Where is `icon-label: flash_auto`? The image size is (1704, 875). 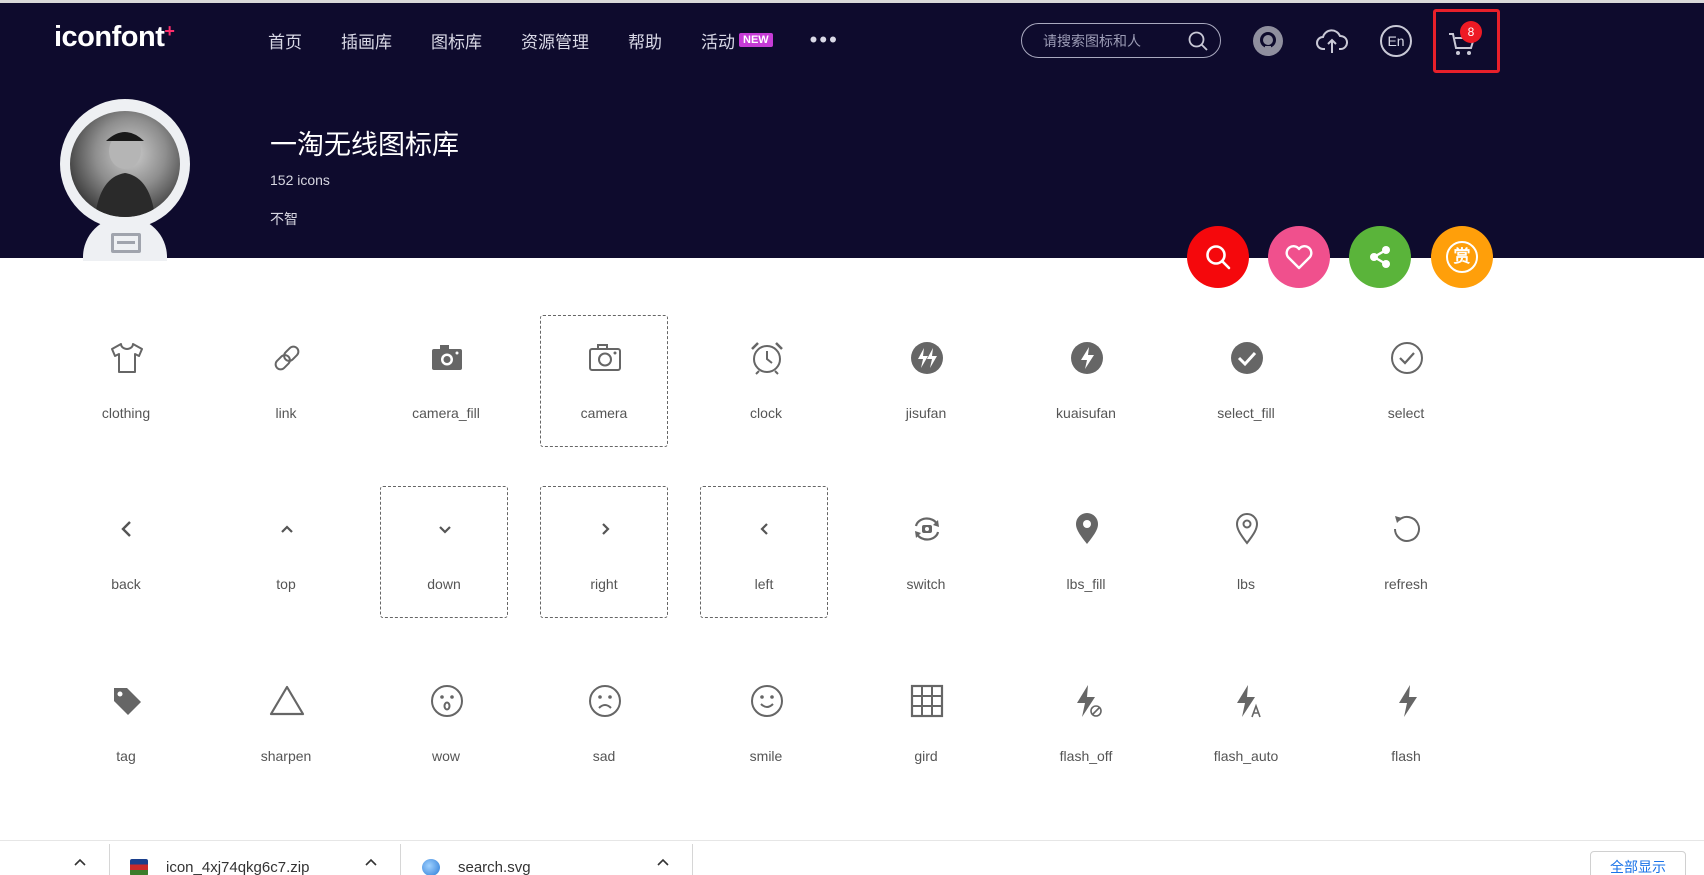 icon-label: flash_auto is located at coordinates (1246, 756).